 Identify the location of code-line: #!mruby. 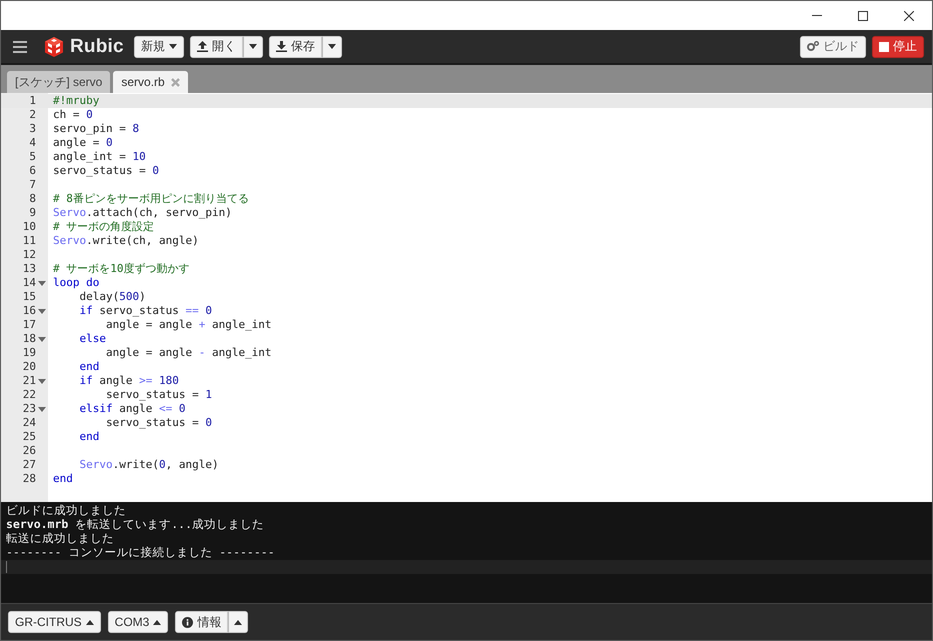
(76, 101).